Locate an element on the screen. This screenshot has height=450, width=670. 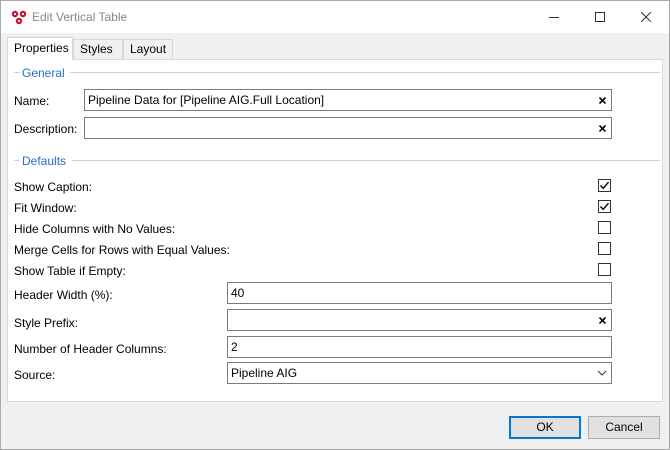
tab-styles: Styles is located at coordinates (98, 49).